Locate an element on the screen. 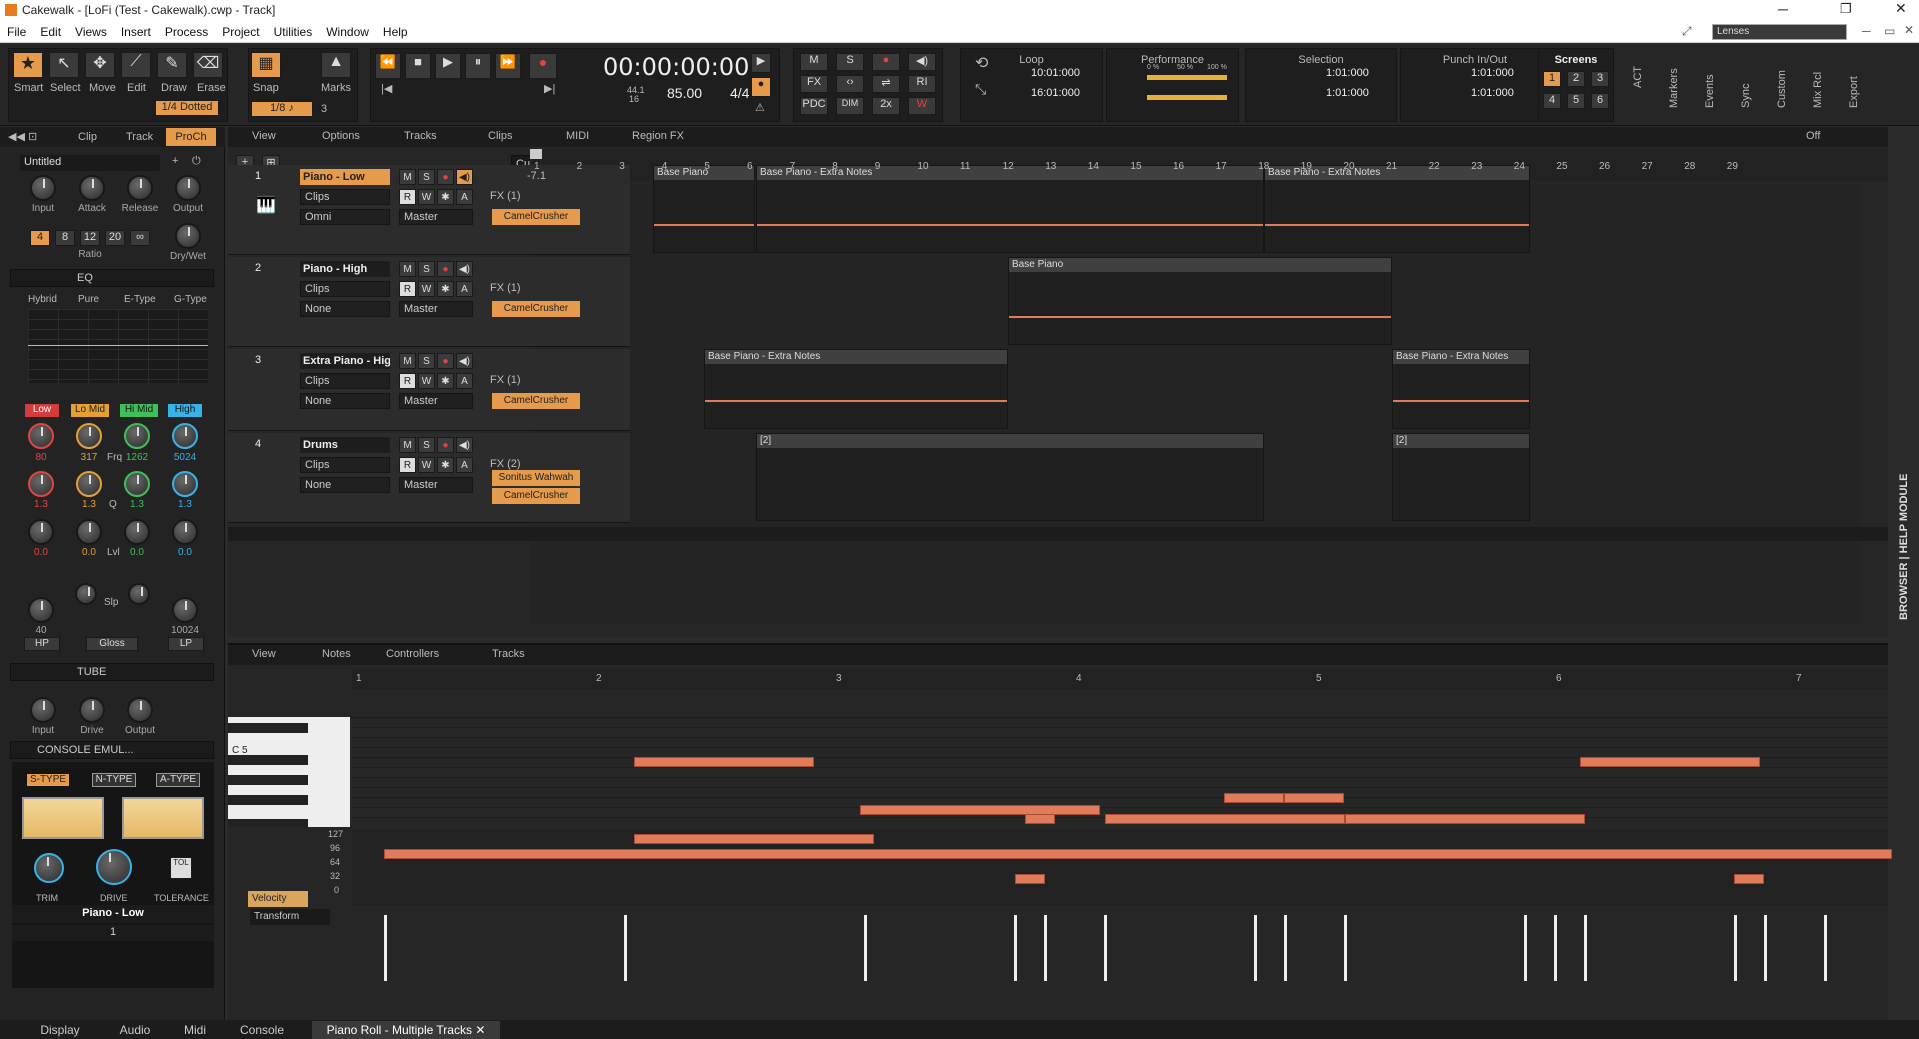  eq-graph is located at coordinates (118, 346).